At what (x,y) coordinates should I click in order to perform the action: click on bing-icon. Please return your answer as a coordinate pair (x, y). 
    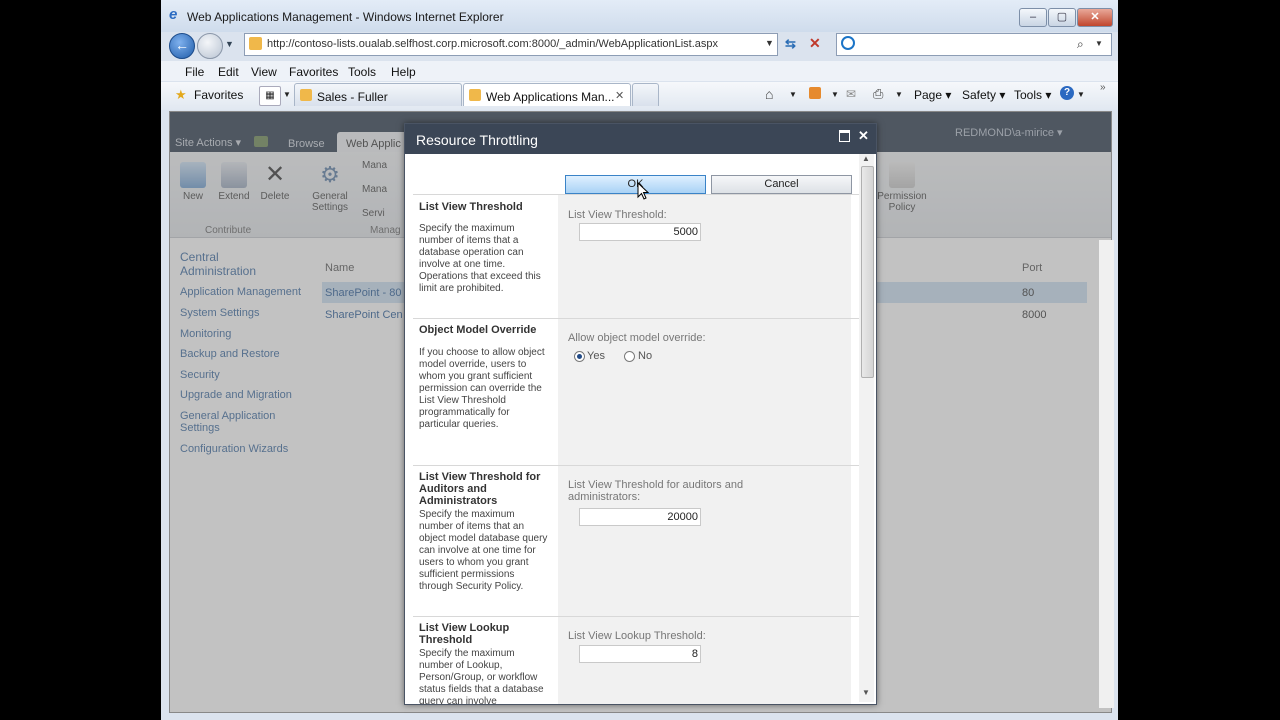
    Looking at the image, I should click on (848, 43).